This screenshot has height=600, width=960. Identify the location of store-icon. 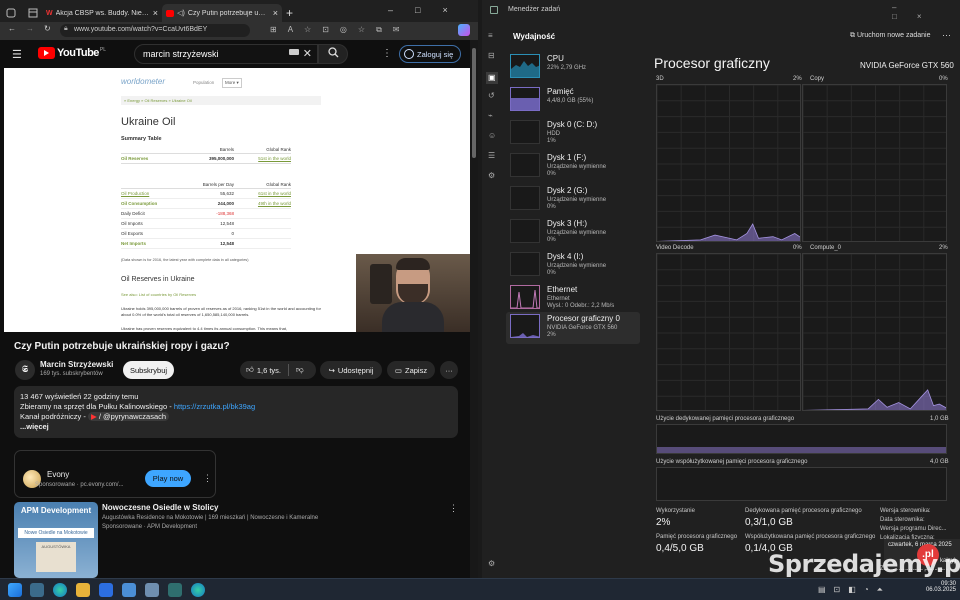
(106, 590).